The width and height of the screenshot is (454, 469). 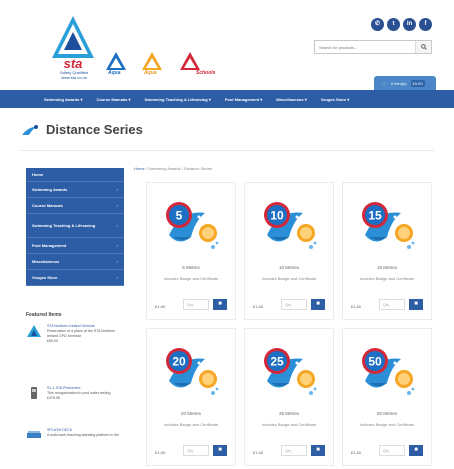 What do you see at coordinates (375, 362) in the screenshot?
I see `badge-number: 50` at bounding box center [375, 362].